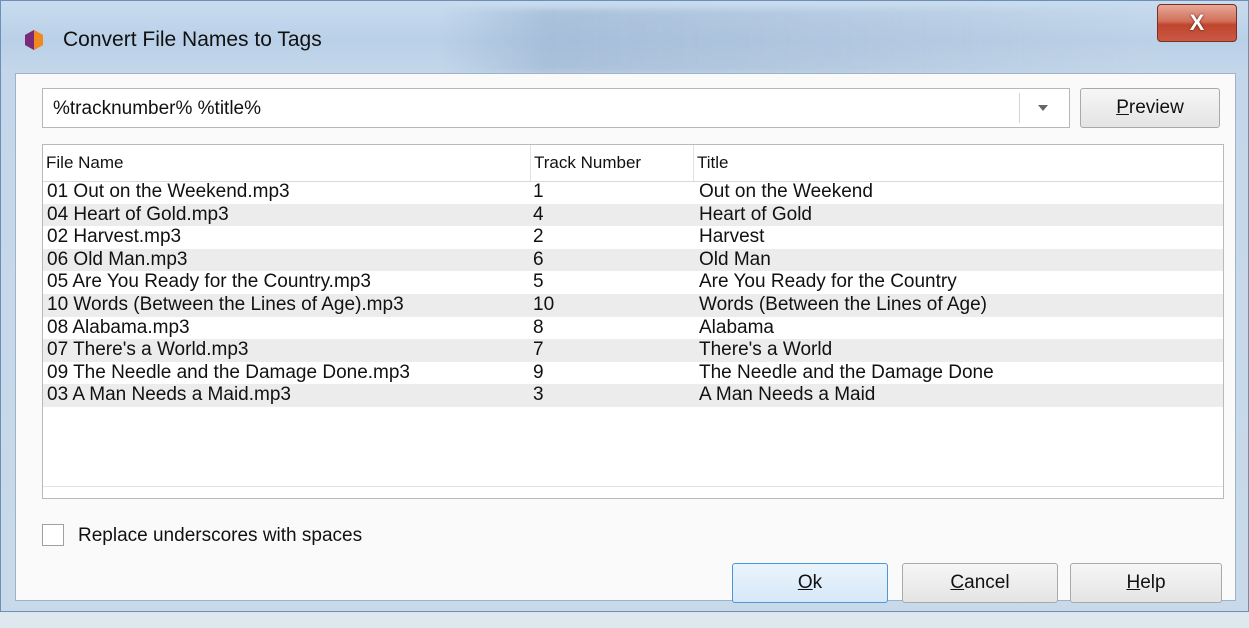 This screenshot has width=1249, height=628. Describe the element at coordinates (843, 304) in the screenshot. I see `title-cell: Words (Between the Lines of Age)` at that location.